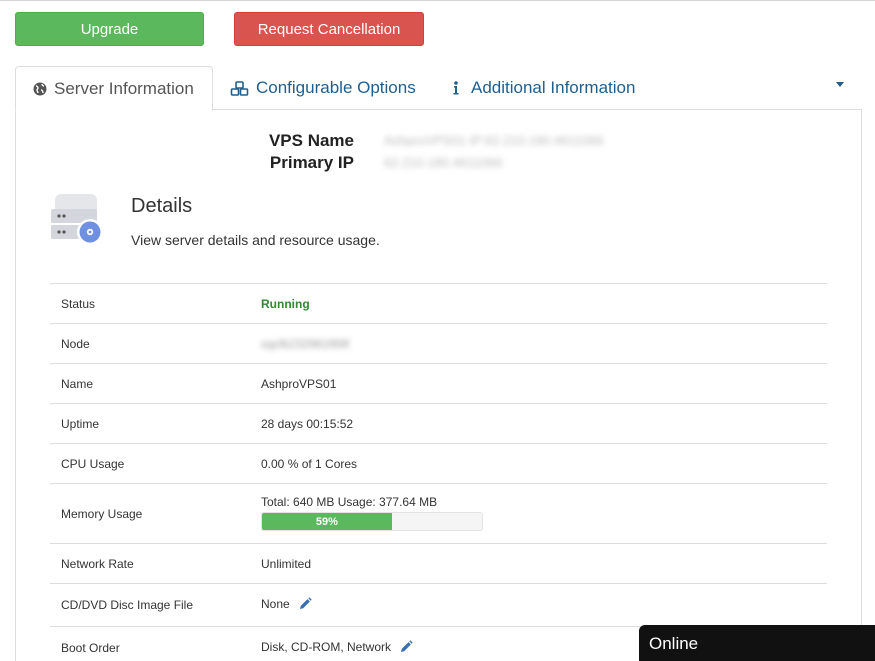 The image size is (875, 661). What do you see at coordinates (124, 88) in the screenshot?
I see `tab-server-information-label: Server Information` at bounding box center [124, 88].